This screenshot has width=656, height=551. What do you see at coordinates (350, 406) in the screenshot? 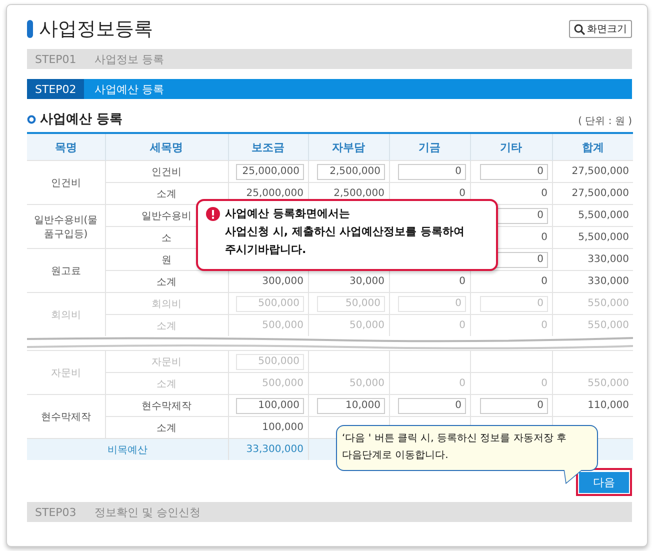
I see `amount-field: 10,000` at bounding box center [350, 406].